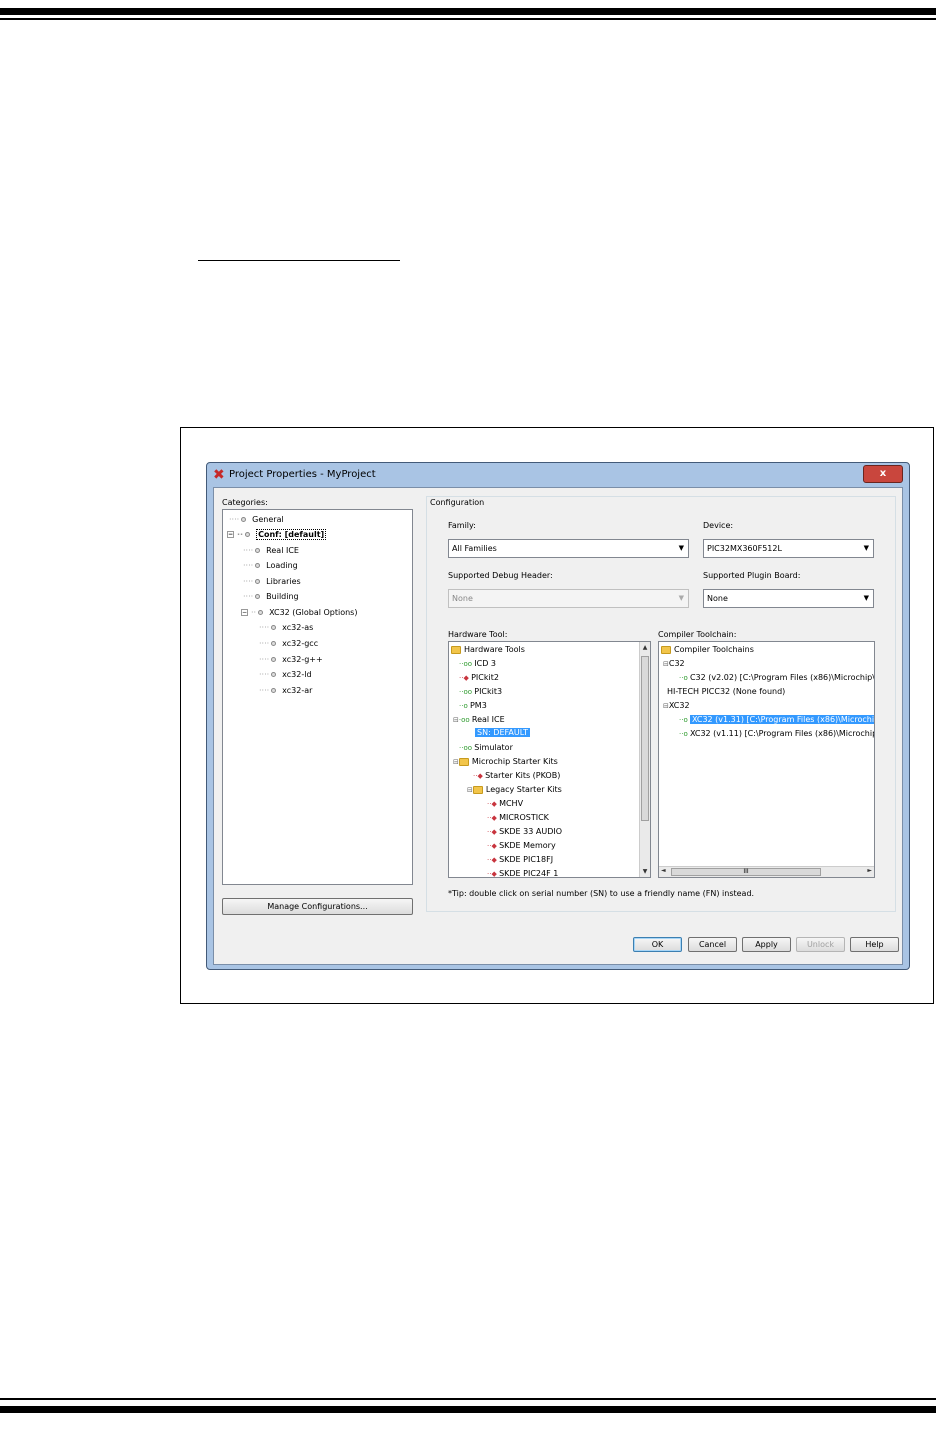  What do you see at coordinates (479, 678) in the screenshot?
I see `hw-node-pickit2: ··◆ PICkit2` at bounding box center [479, 678].